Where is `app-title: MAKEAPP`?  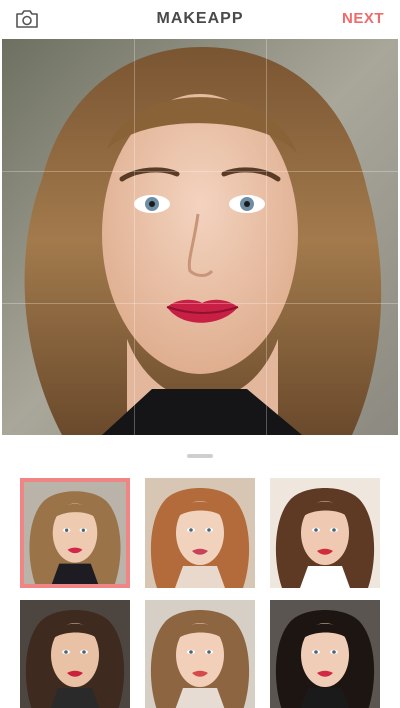
app-title: MAKEAPP is located at coordinates (200, 18).